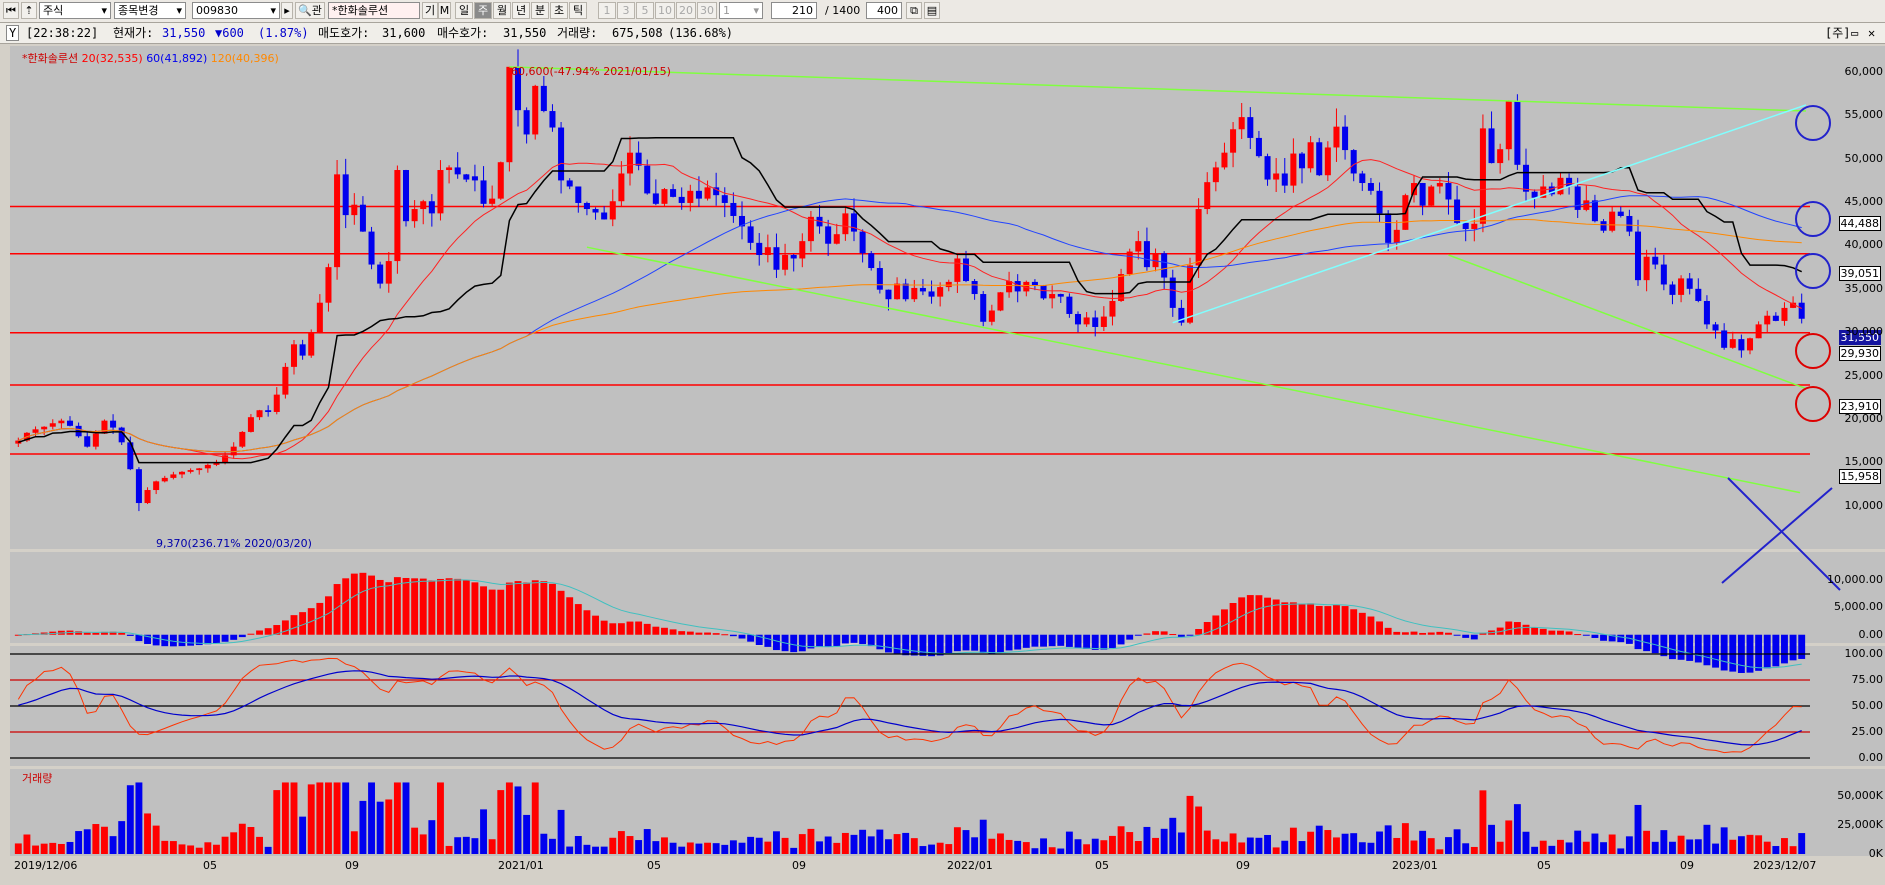 This screenshot has width=1885, height=885. Describe the element at coordinates (1859, 476) in the screenshot. I see `price-box-15958: 15,958` at that location.